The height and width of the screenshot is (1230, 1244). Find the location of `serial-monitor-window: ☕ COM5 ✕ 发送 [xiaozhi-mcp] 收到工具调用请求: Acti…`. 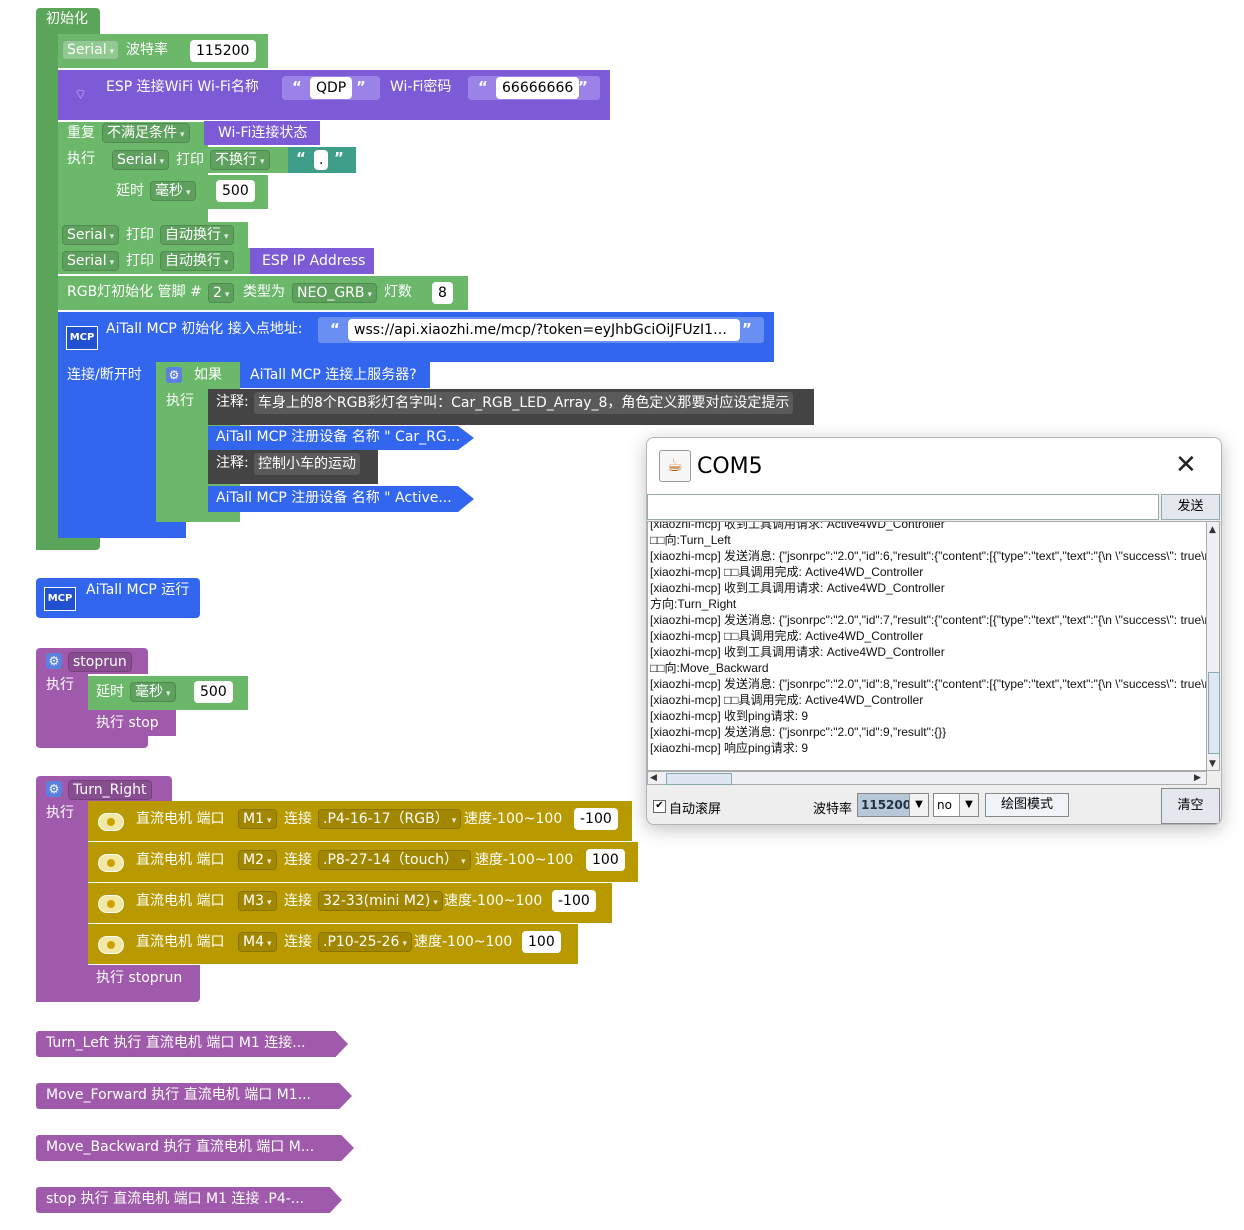

serial-monitor-window: ☕ COM5 ✕ 发送 [xiaozhi-mcp] 收到工具调用请求: Acti… is located at coordinates (934, 631).